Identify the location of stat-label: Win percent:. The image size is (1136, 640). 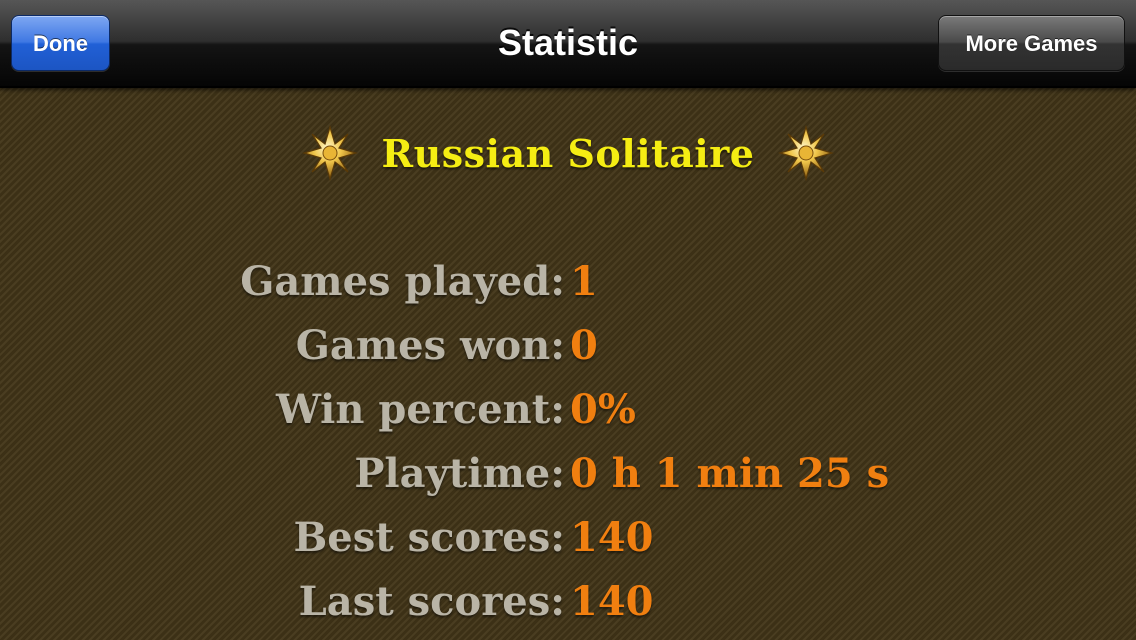
(420, 409).